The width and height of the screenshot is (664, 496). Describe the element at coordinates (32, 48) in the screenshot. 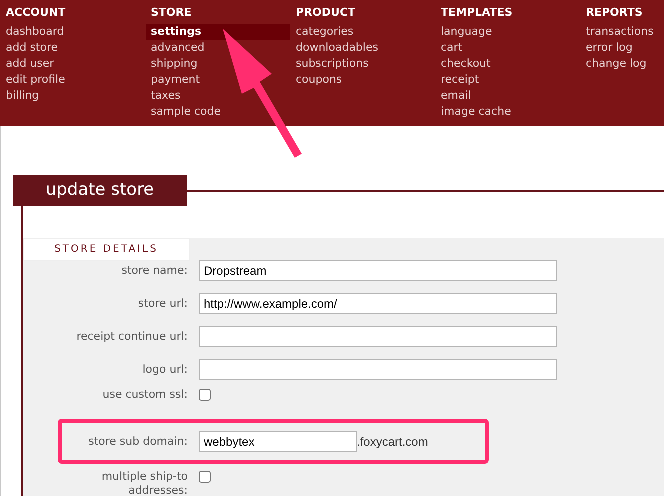

I see `nav-link: add store` at that location.